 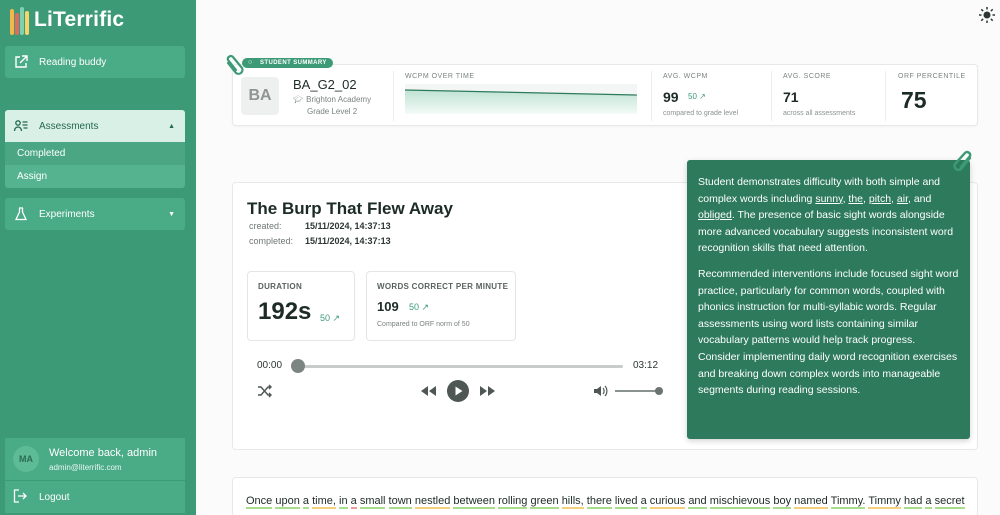 What do you see at coordinates (21, 126) in the screenshot?
I see `assessment-icon` at bounding box center [21, 126].